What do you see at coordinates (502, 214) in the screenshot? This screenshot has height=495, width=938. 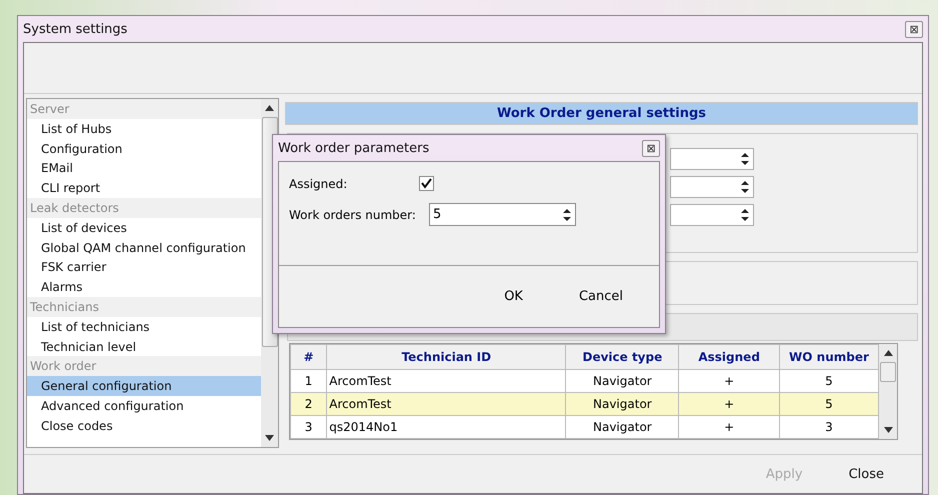 I see `work-orders-number-field: 5` at bounding box center [502, 214].